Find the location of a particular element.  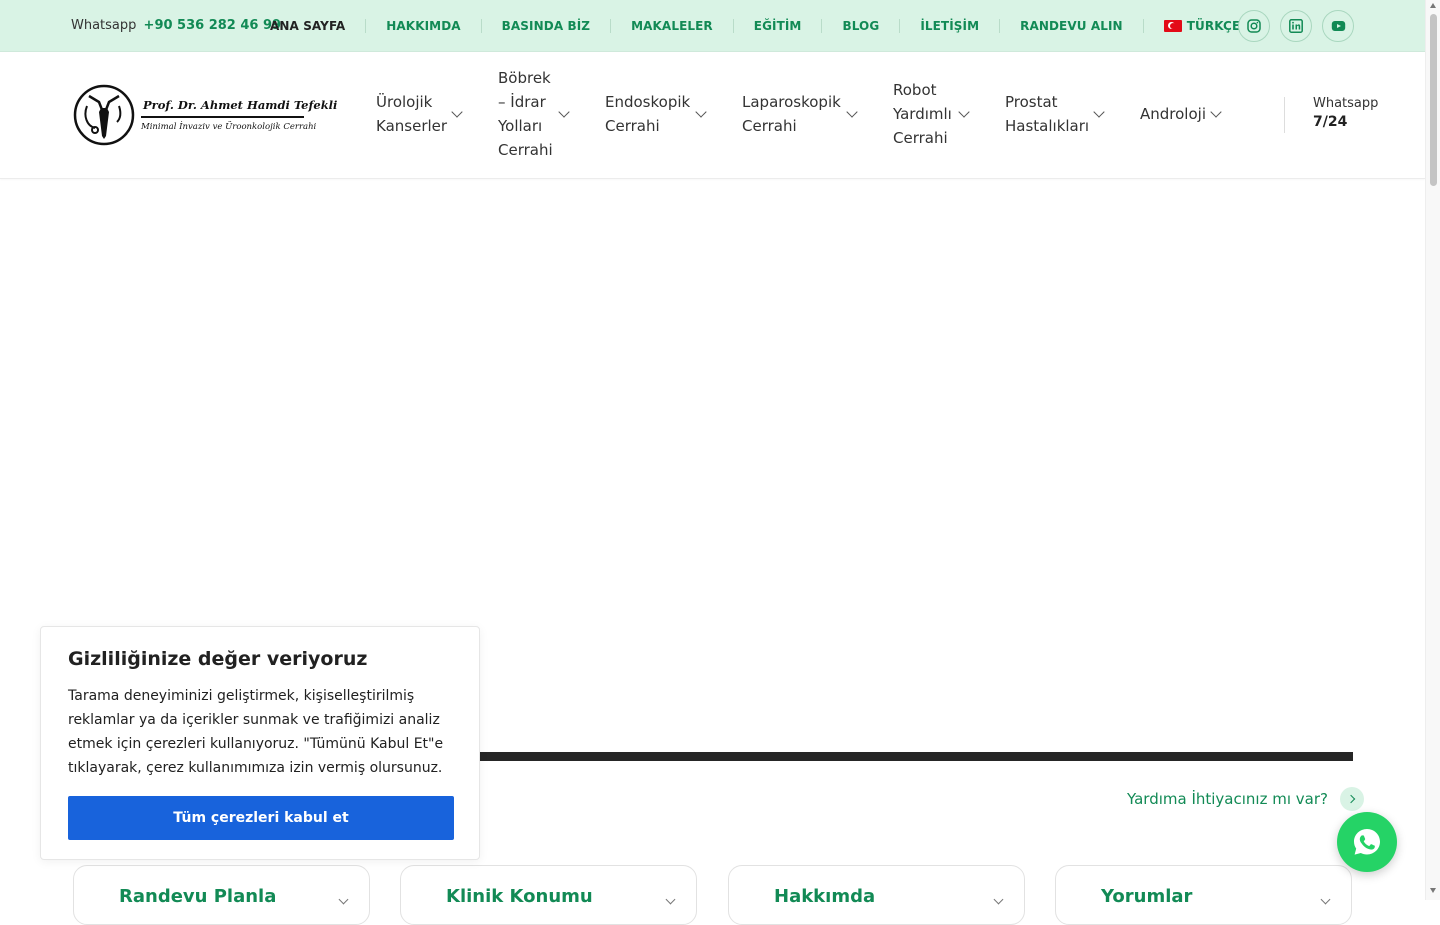

language-label: TÜRKÇE is located at coordinates (1213, 26).